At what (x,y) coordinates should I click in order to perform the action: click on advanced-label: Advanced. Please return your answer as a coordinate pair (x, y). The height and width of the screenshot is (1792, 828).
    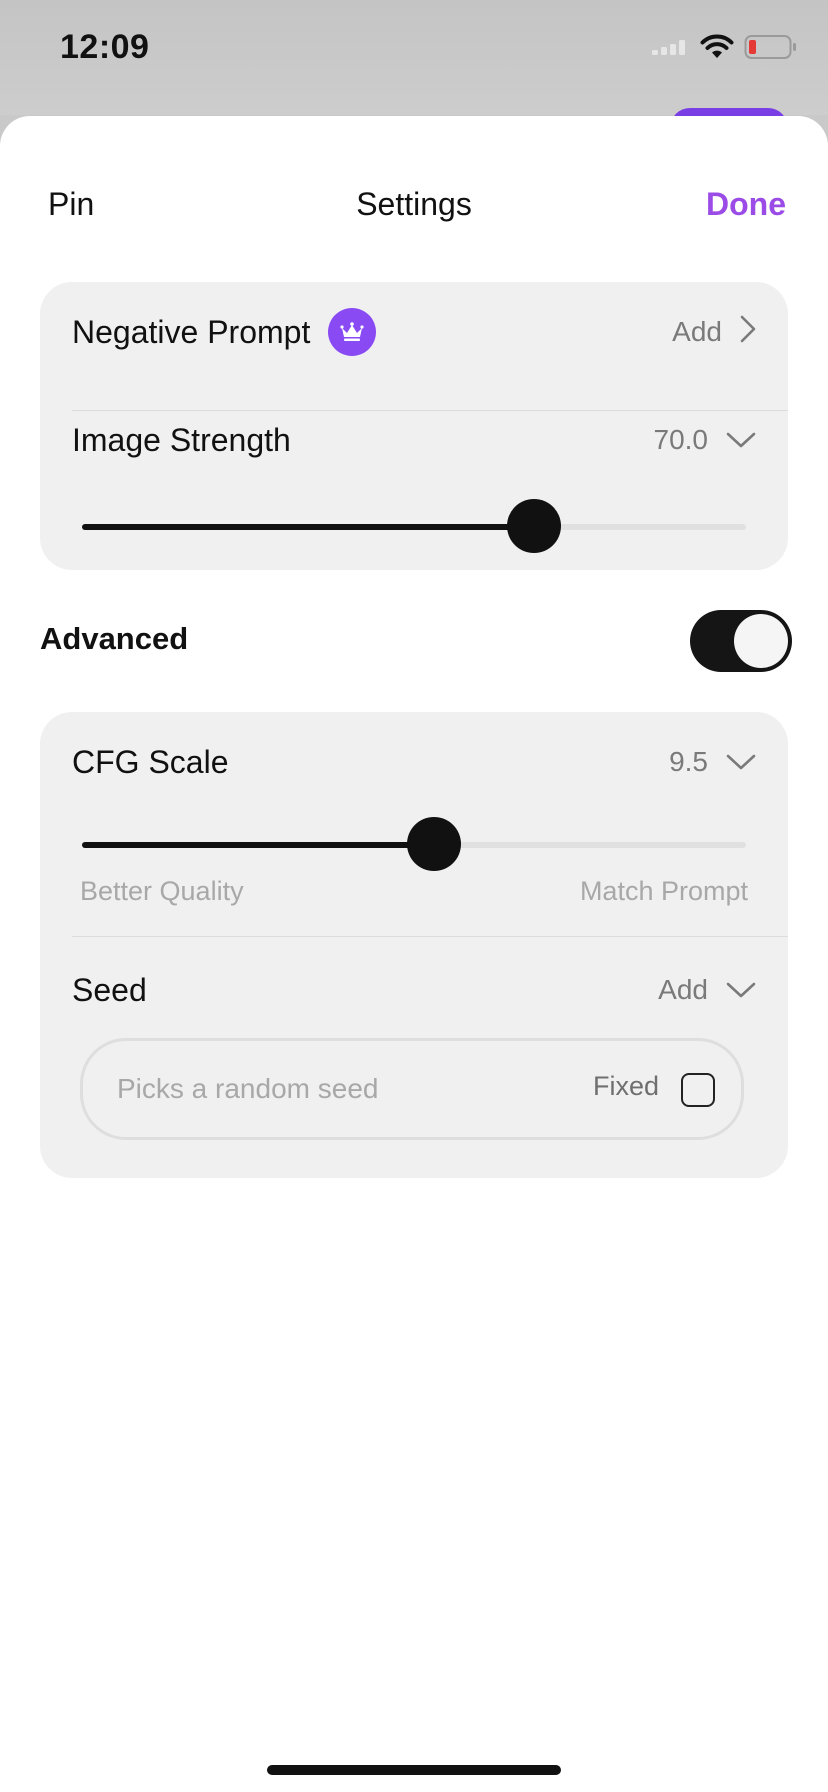
    Looking at the image, I should click on (114, 638).